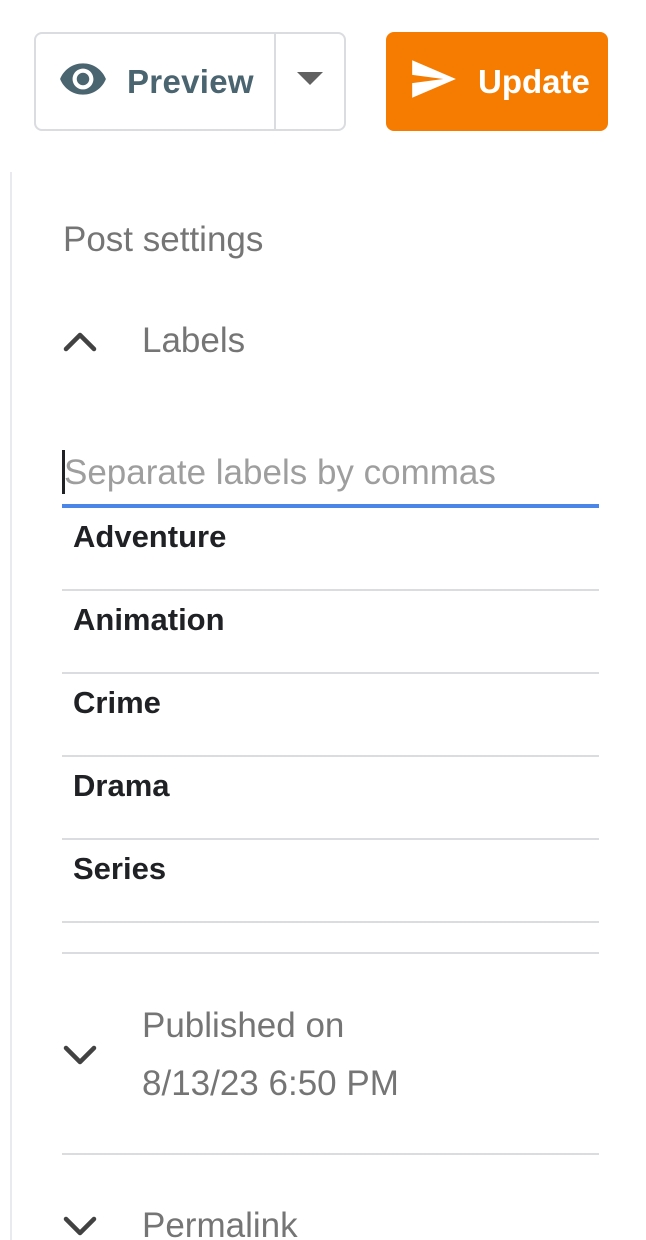 This screenshot has height=1240, width=646. Describe the element at coordinates (330, 881) in the screenshot. I see `label-suggestion-series: Series` at that location.